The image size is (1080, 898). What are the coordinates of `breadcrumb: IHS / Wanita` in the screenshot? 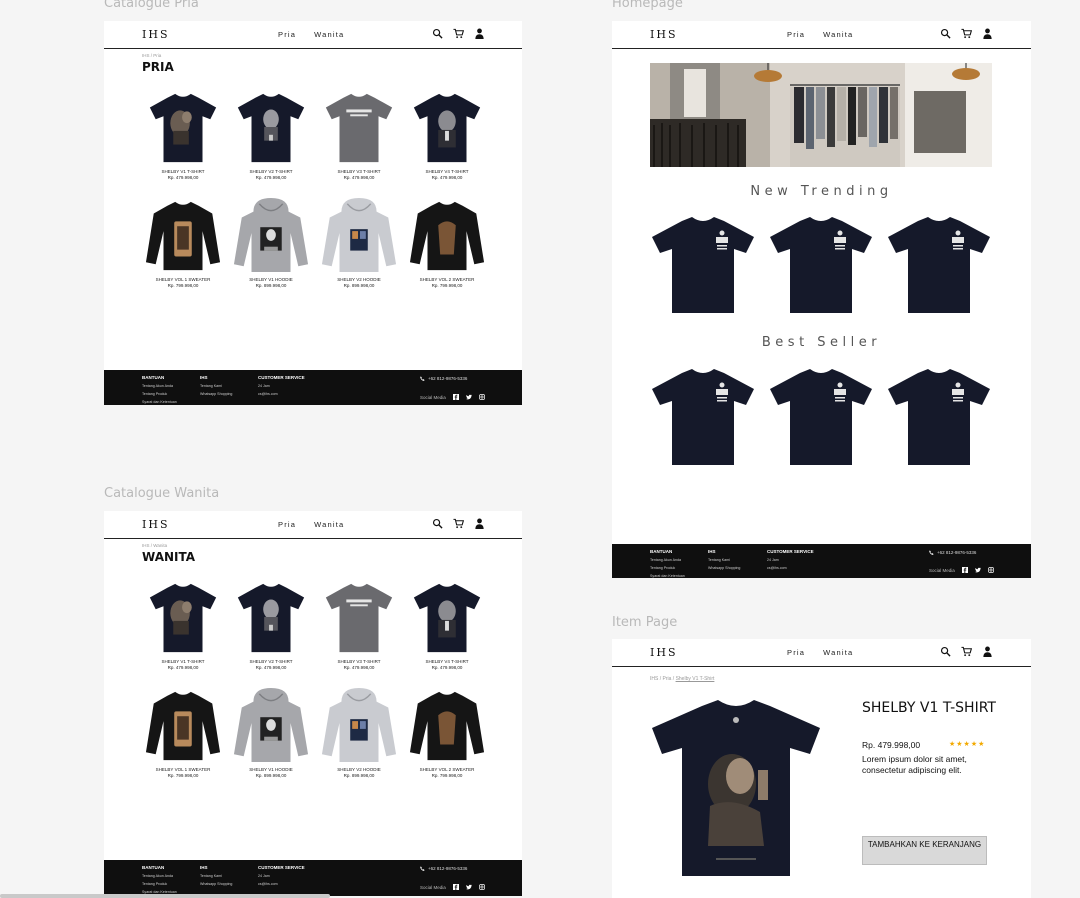 It's located at (154, 545).